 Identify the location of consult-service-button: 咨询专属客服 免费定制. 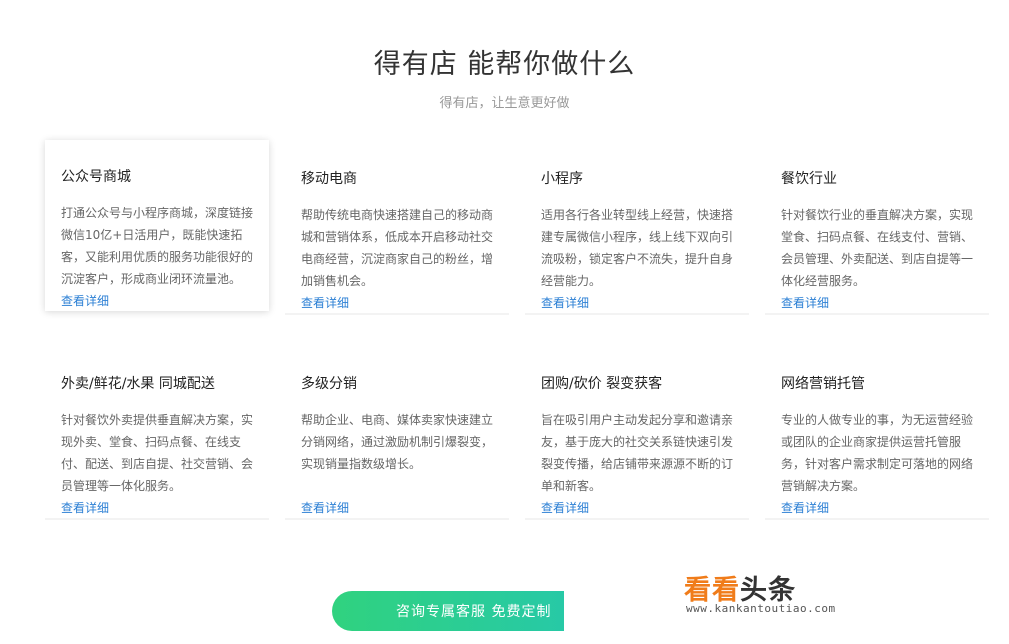
(448, 611).